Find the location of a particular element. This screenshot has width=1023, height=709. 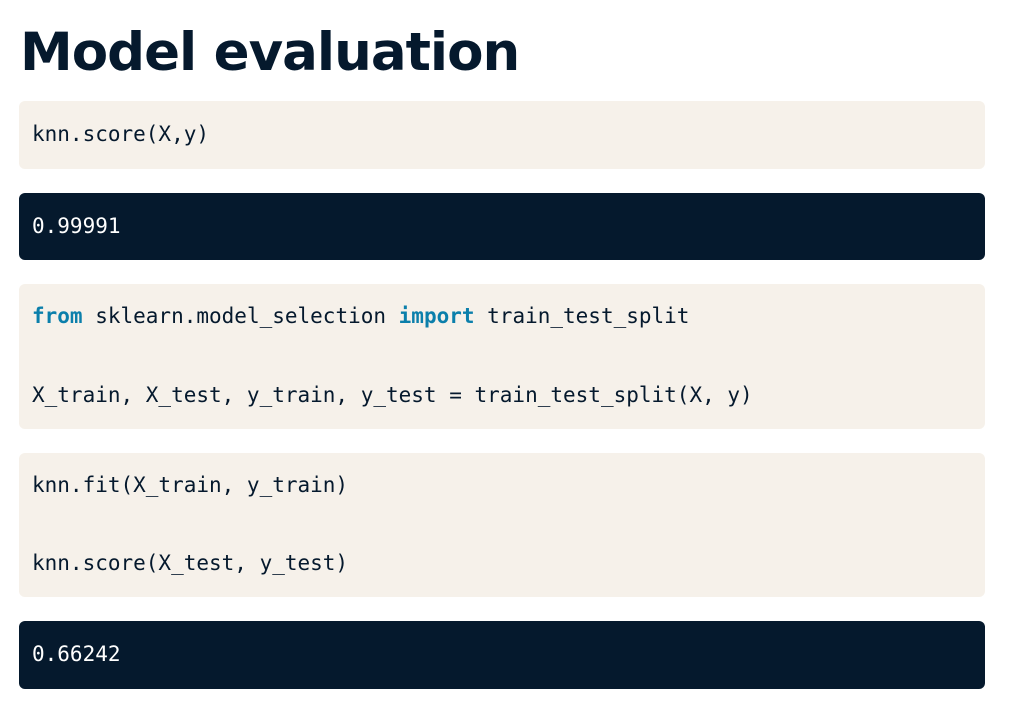

module-name: sklearn.model_selection is located at coordinates (240, 316).